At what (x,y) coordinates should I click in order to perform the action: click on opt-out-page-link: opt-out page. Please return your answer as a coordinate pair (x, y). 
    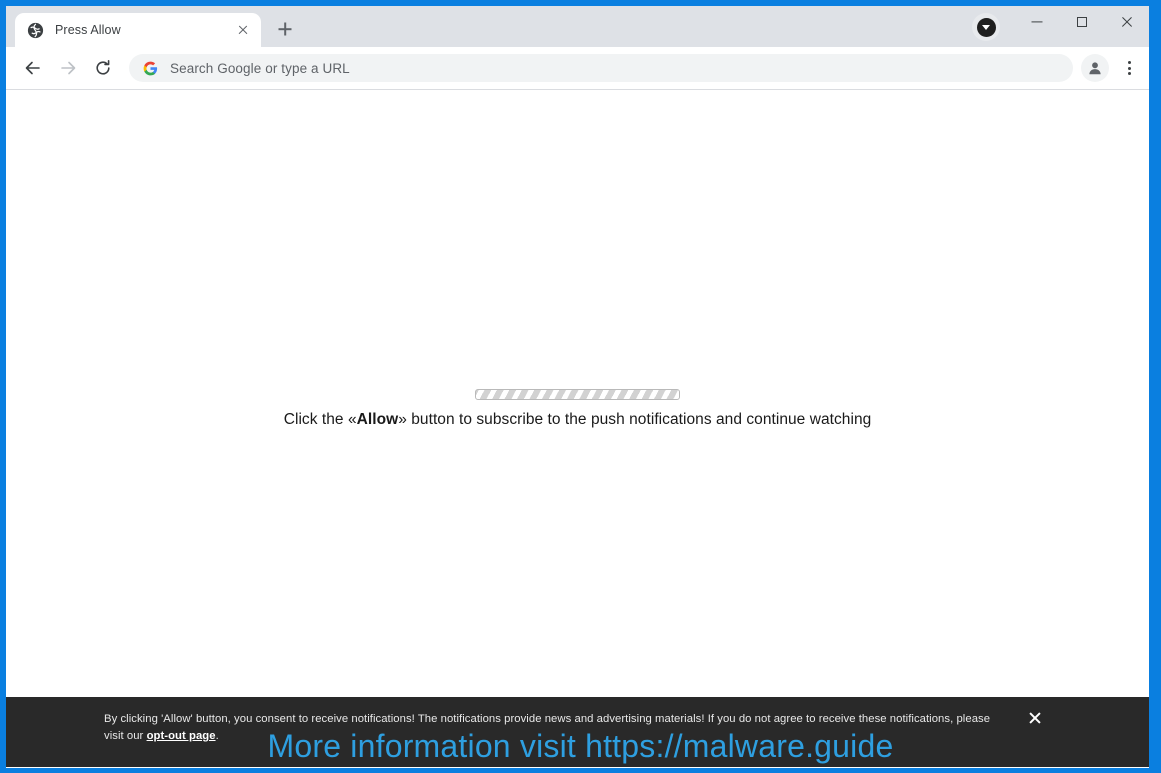
    Looking at the image, I should click on (181, 736).